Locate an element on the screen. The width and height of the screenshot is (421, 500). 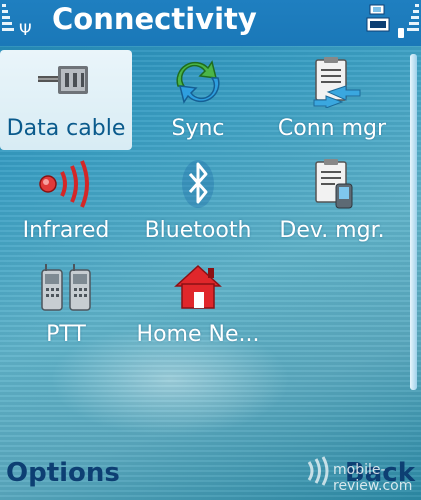
page-title: Connectivity is located at coordinates (154, 19).